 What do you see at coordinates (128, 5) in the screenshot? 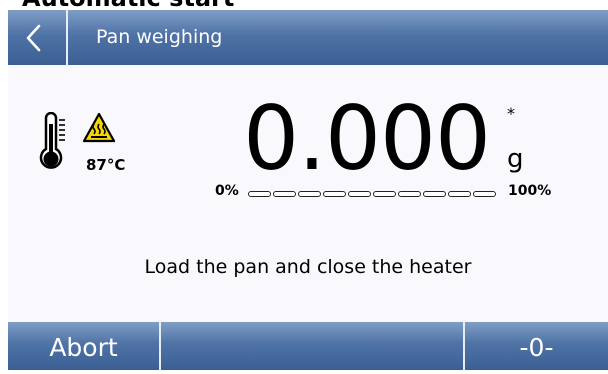
I see `page-heading: Automatic start` at bounding box center [128, 5].